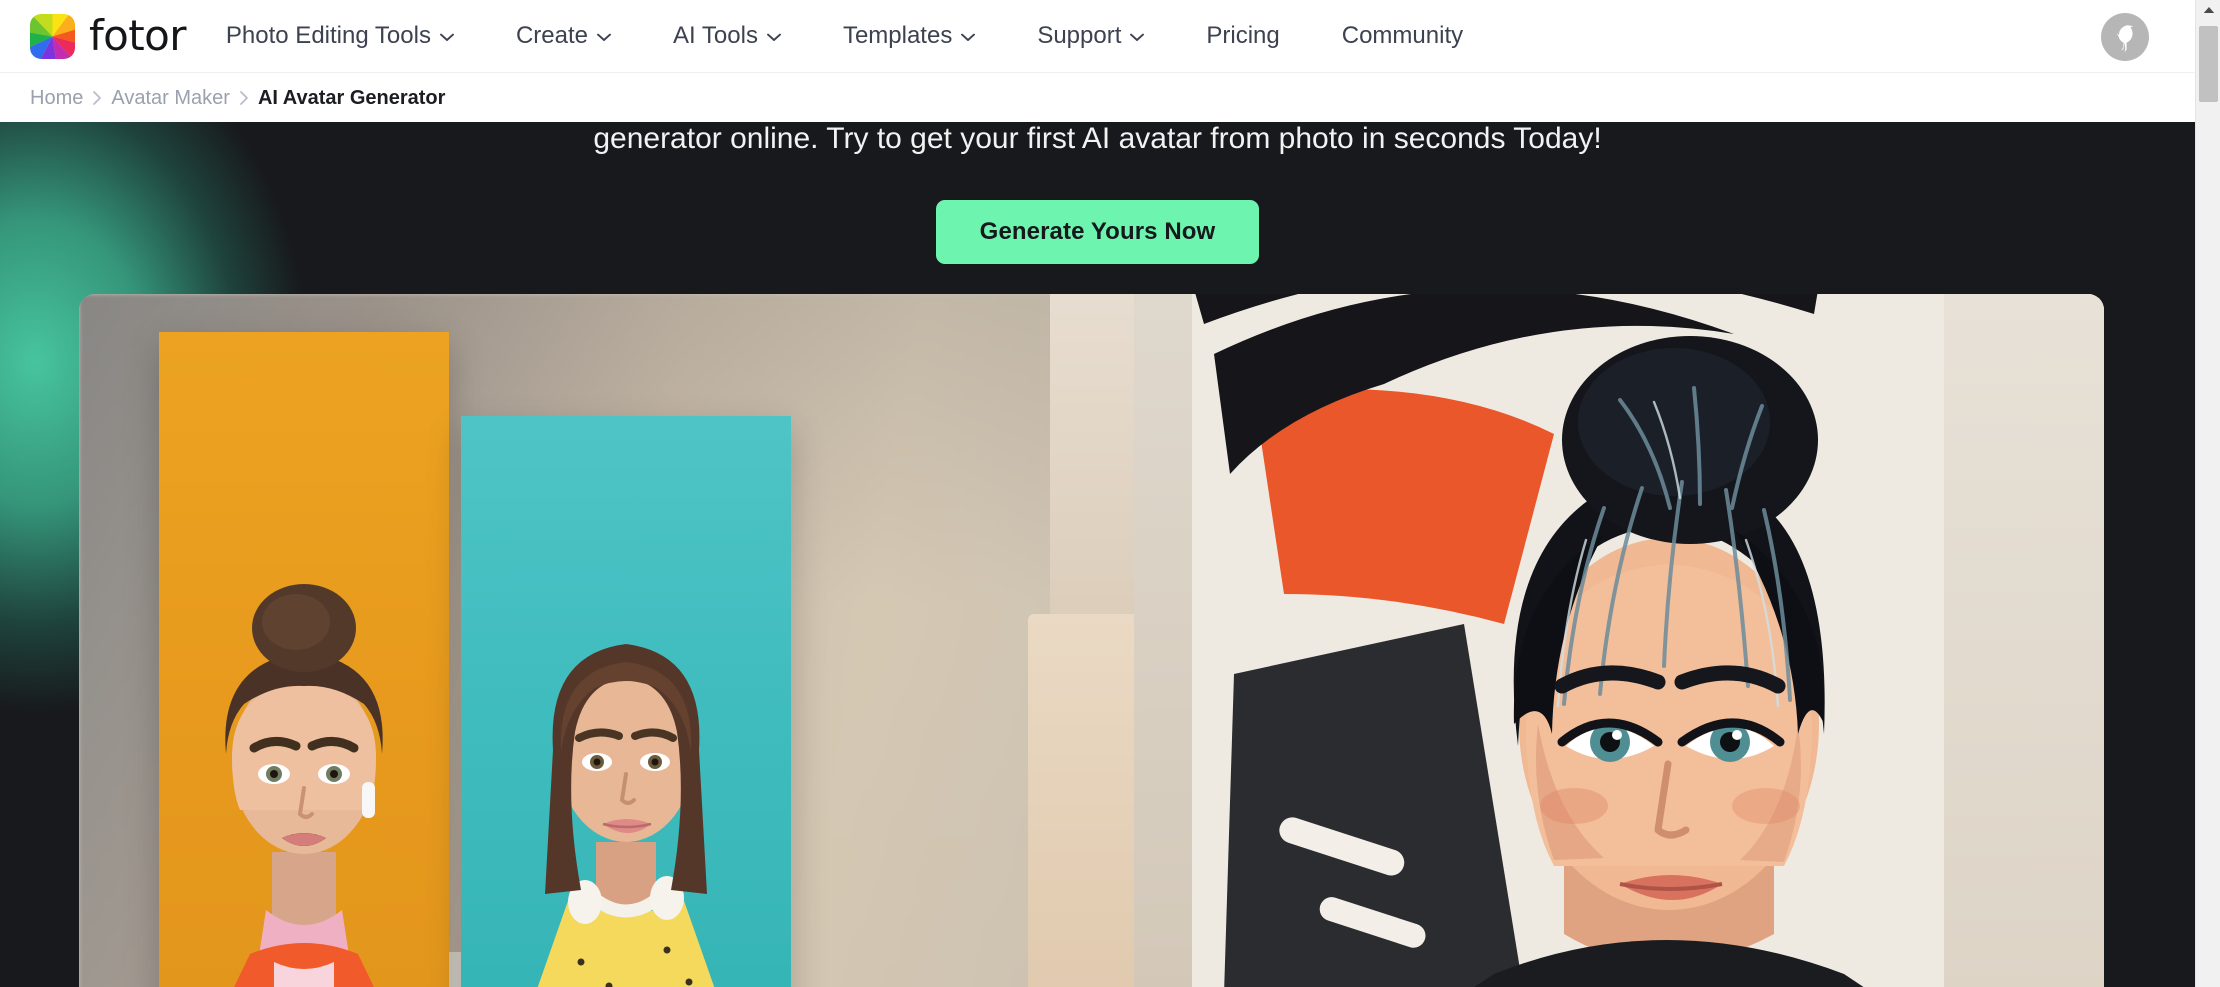  Describe the element at coordinates (626, 815) in the screenshot. I see `woman-portrait-headphones-illustration` at that location.